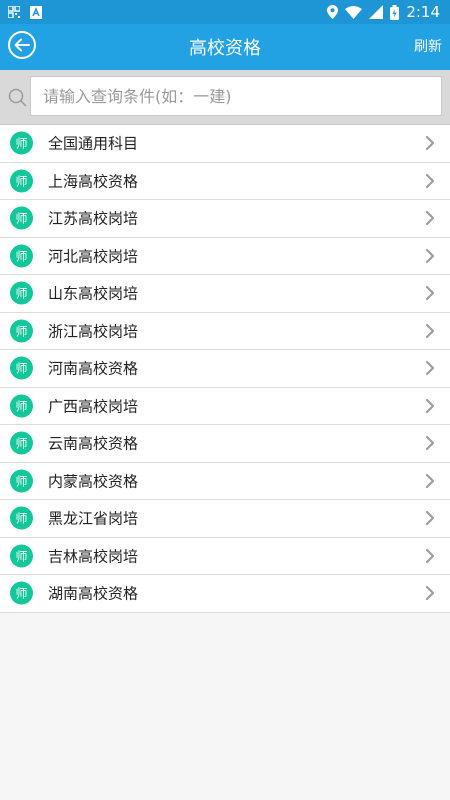 This screenshot has height=800, width=450. I want to click on list-item: 师山东高校岗培, so click(225, 294).